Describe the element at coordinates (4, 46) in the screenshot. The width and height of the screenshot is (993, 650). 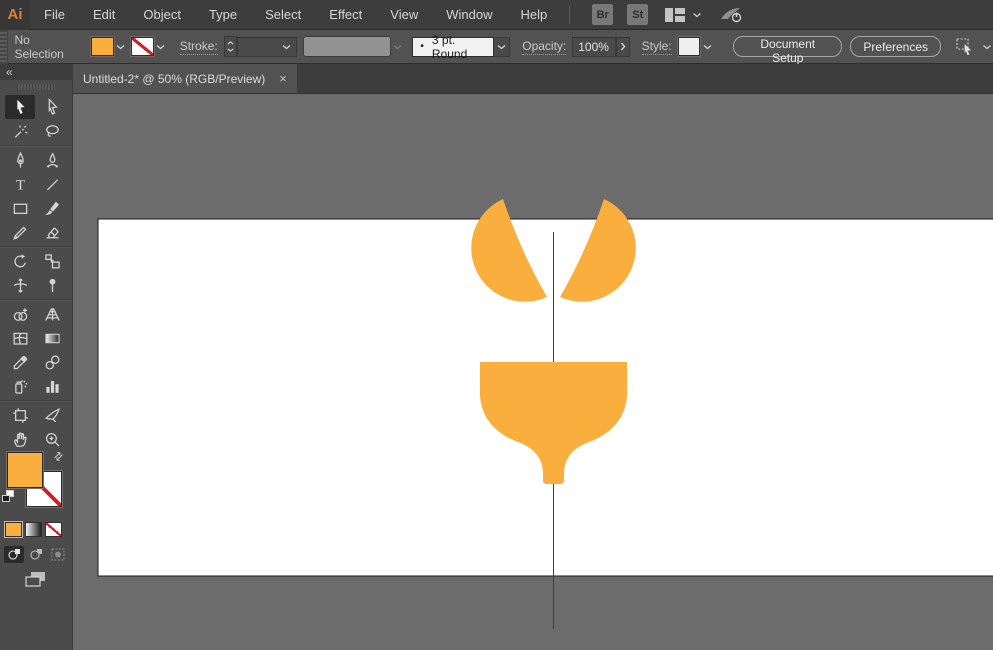
I see `control-bar-grip` at that location.